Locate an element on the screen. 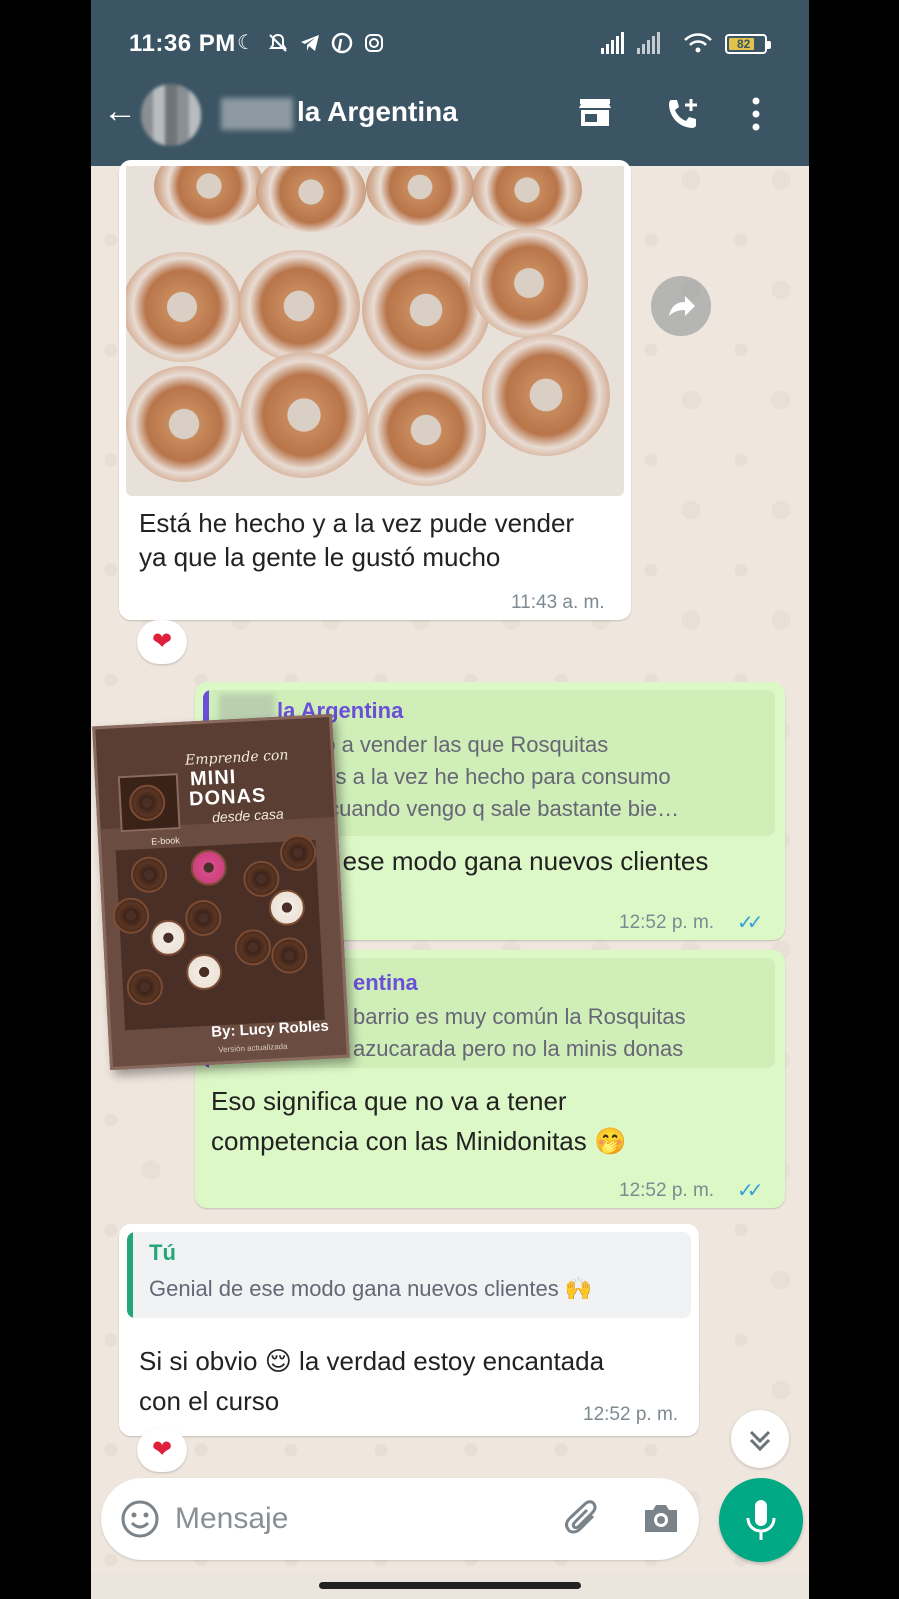 The image size is (899, 1599). bell-off-icon is located at coordinates (278, 45).